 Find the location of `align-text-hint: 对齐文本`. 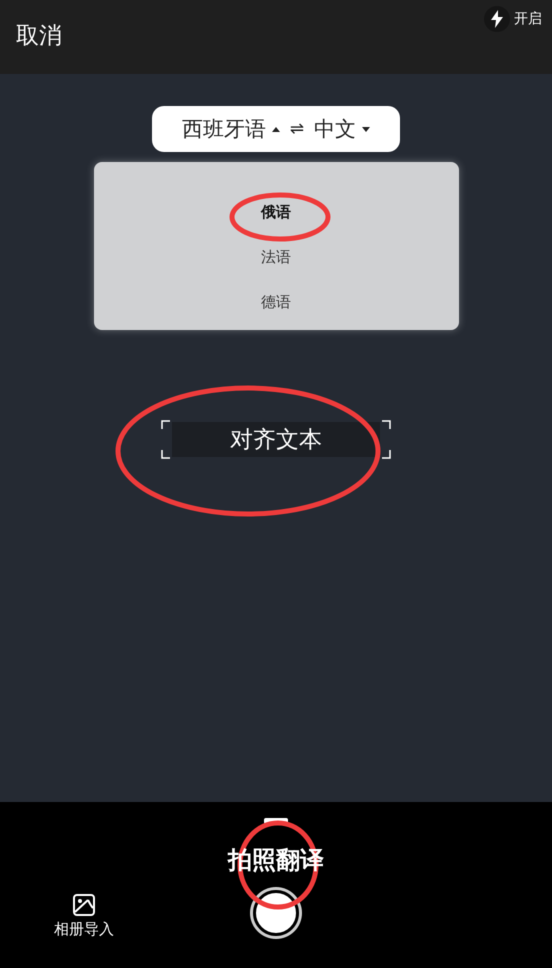

align-text-hint: 对齐文本 is located at coordinates (276, 439).